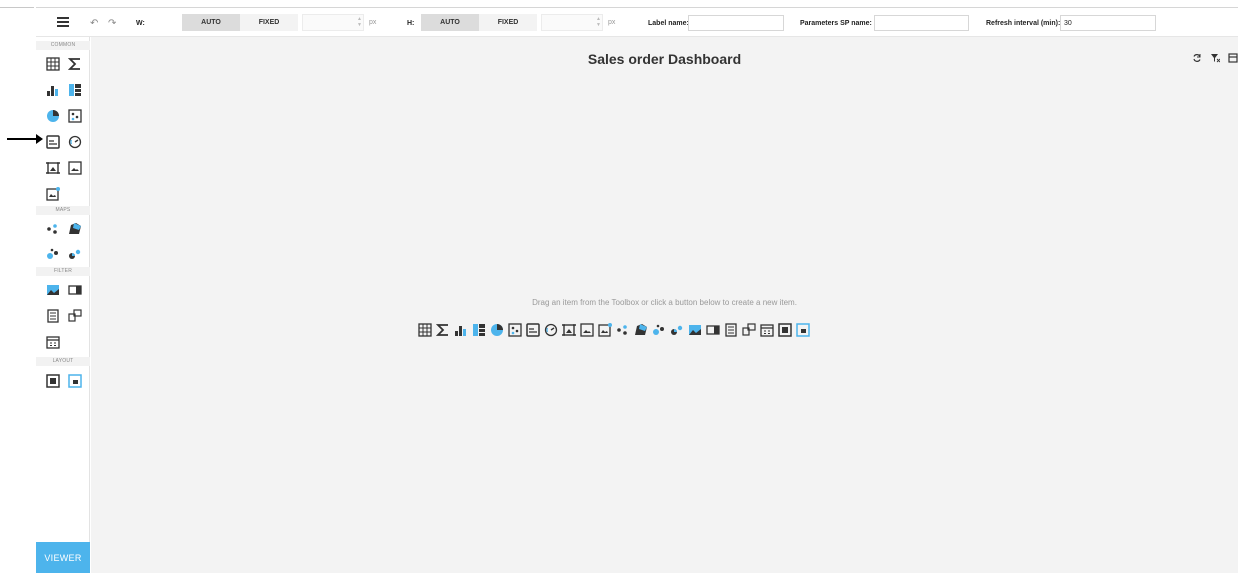  What do you see at coordinates (1197, 58) in the screenshot?
I see `refresh-icon` at bounding box center [1197, 58].